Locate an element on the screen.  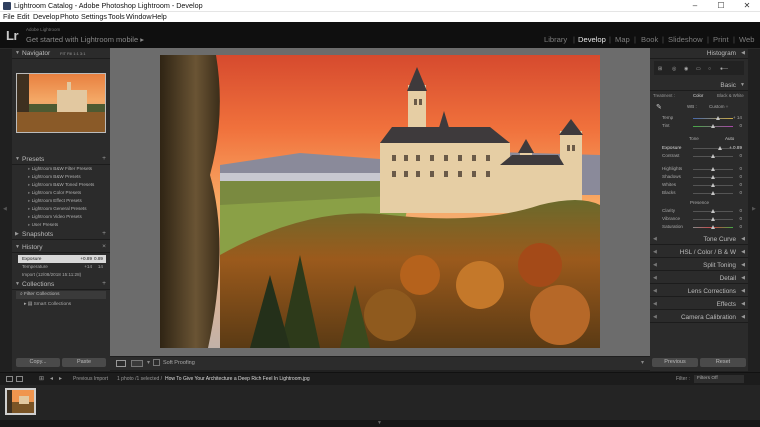
clear-history-icon: × is located at coordinates (104, 246).